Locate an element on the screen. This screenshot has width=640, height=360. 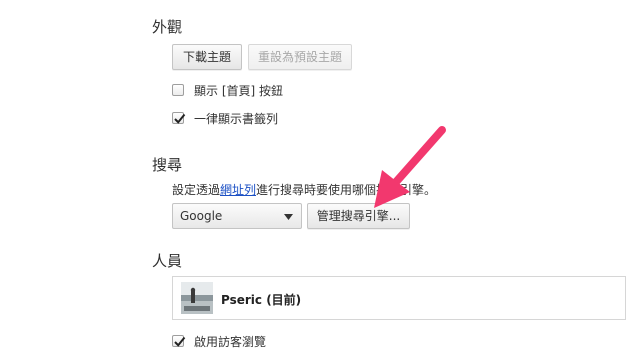
search-description-prefix: 設定透過 is located at coordinates (196, 190).